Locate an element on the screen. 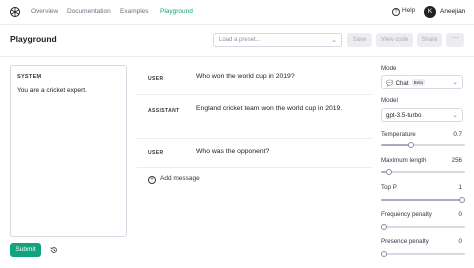 The width and height of the screenshot is (474, 268). presence-penalty-slider is located at coordinates (423, 254).